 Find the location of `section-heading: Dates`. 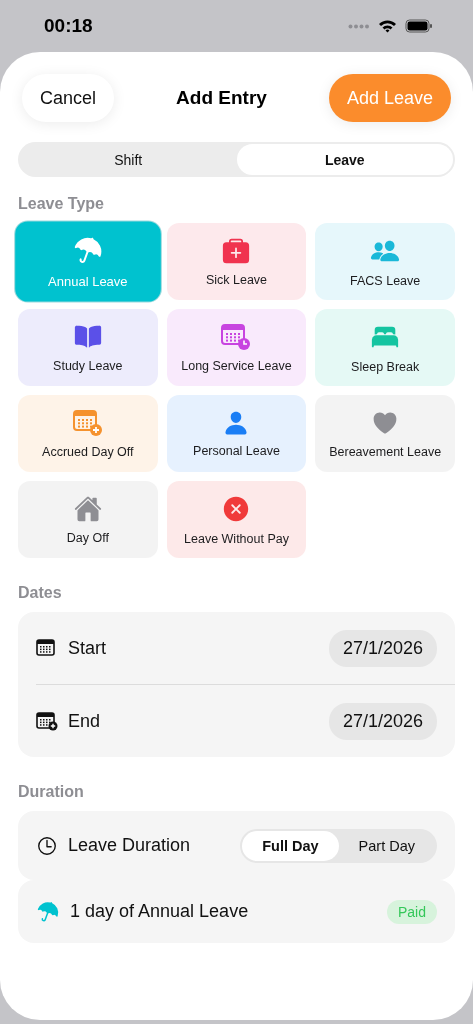

section-heading: Dates is located at coordinates (40, 593).